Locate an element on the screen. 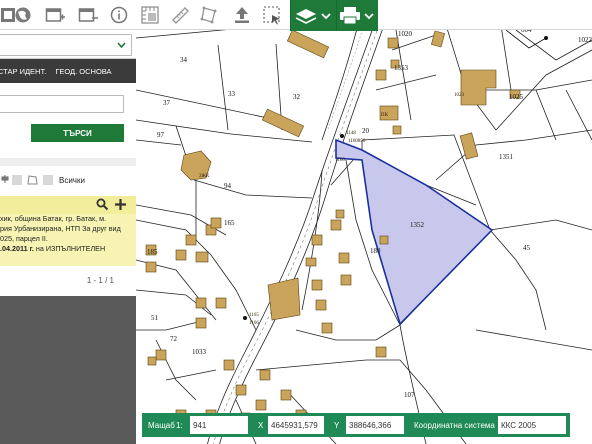 Image resolution: width=592 pixels, height=444 pixels. search-type-dropdown is located at coordinates (66, 45).